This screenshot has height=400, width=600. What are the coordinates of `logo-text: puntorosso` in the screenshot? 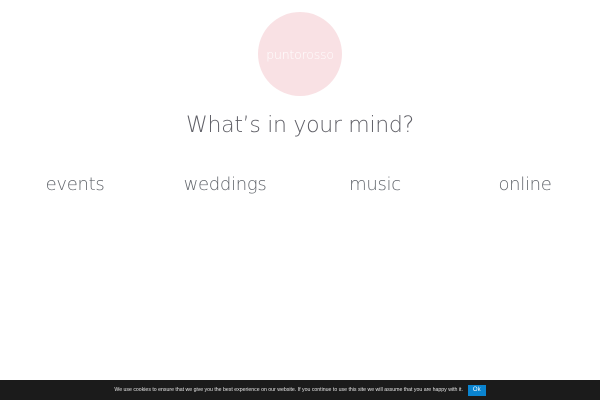 It's located at (300, 54).